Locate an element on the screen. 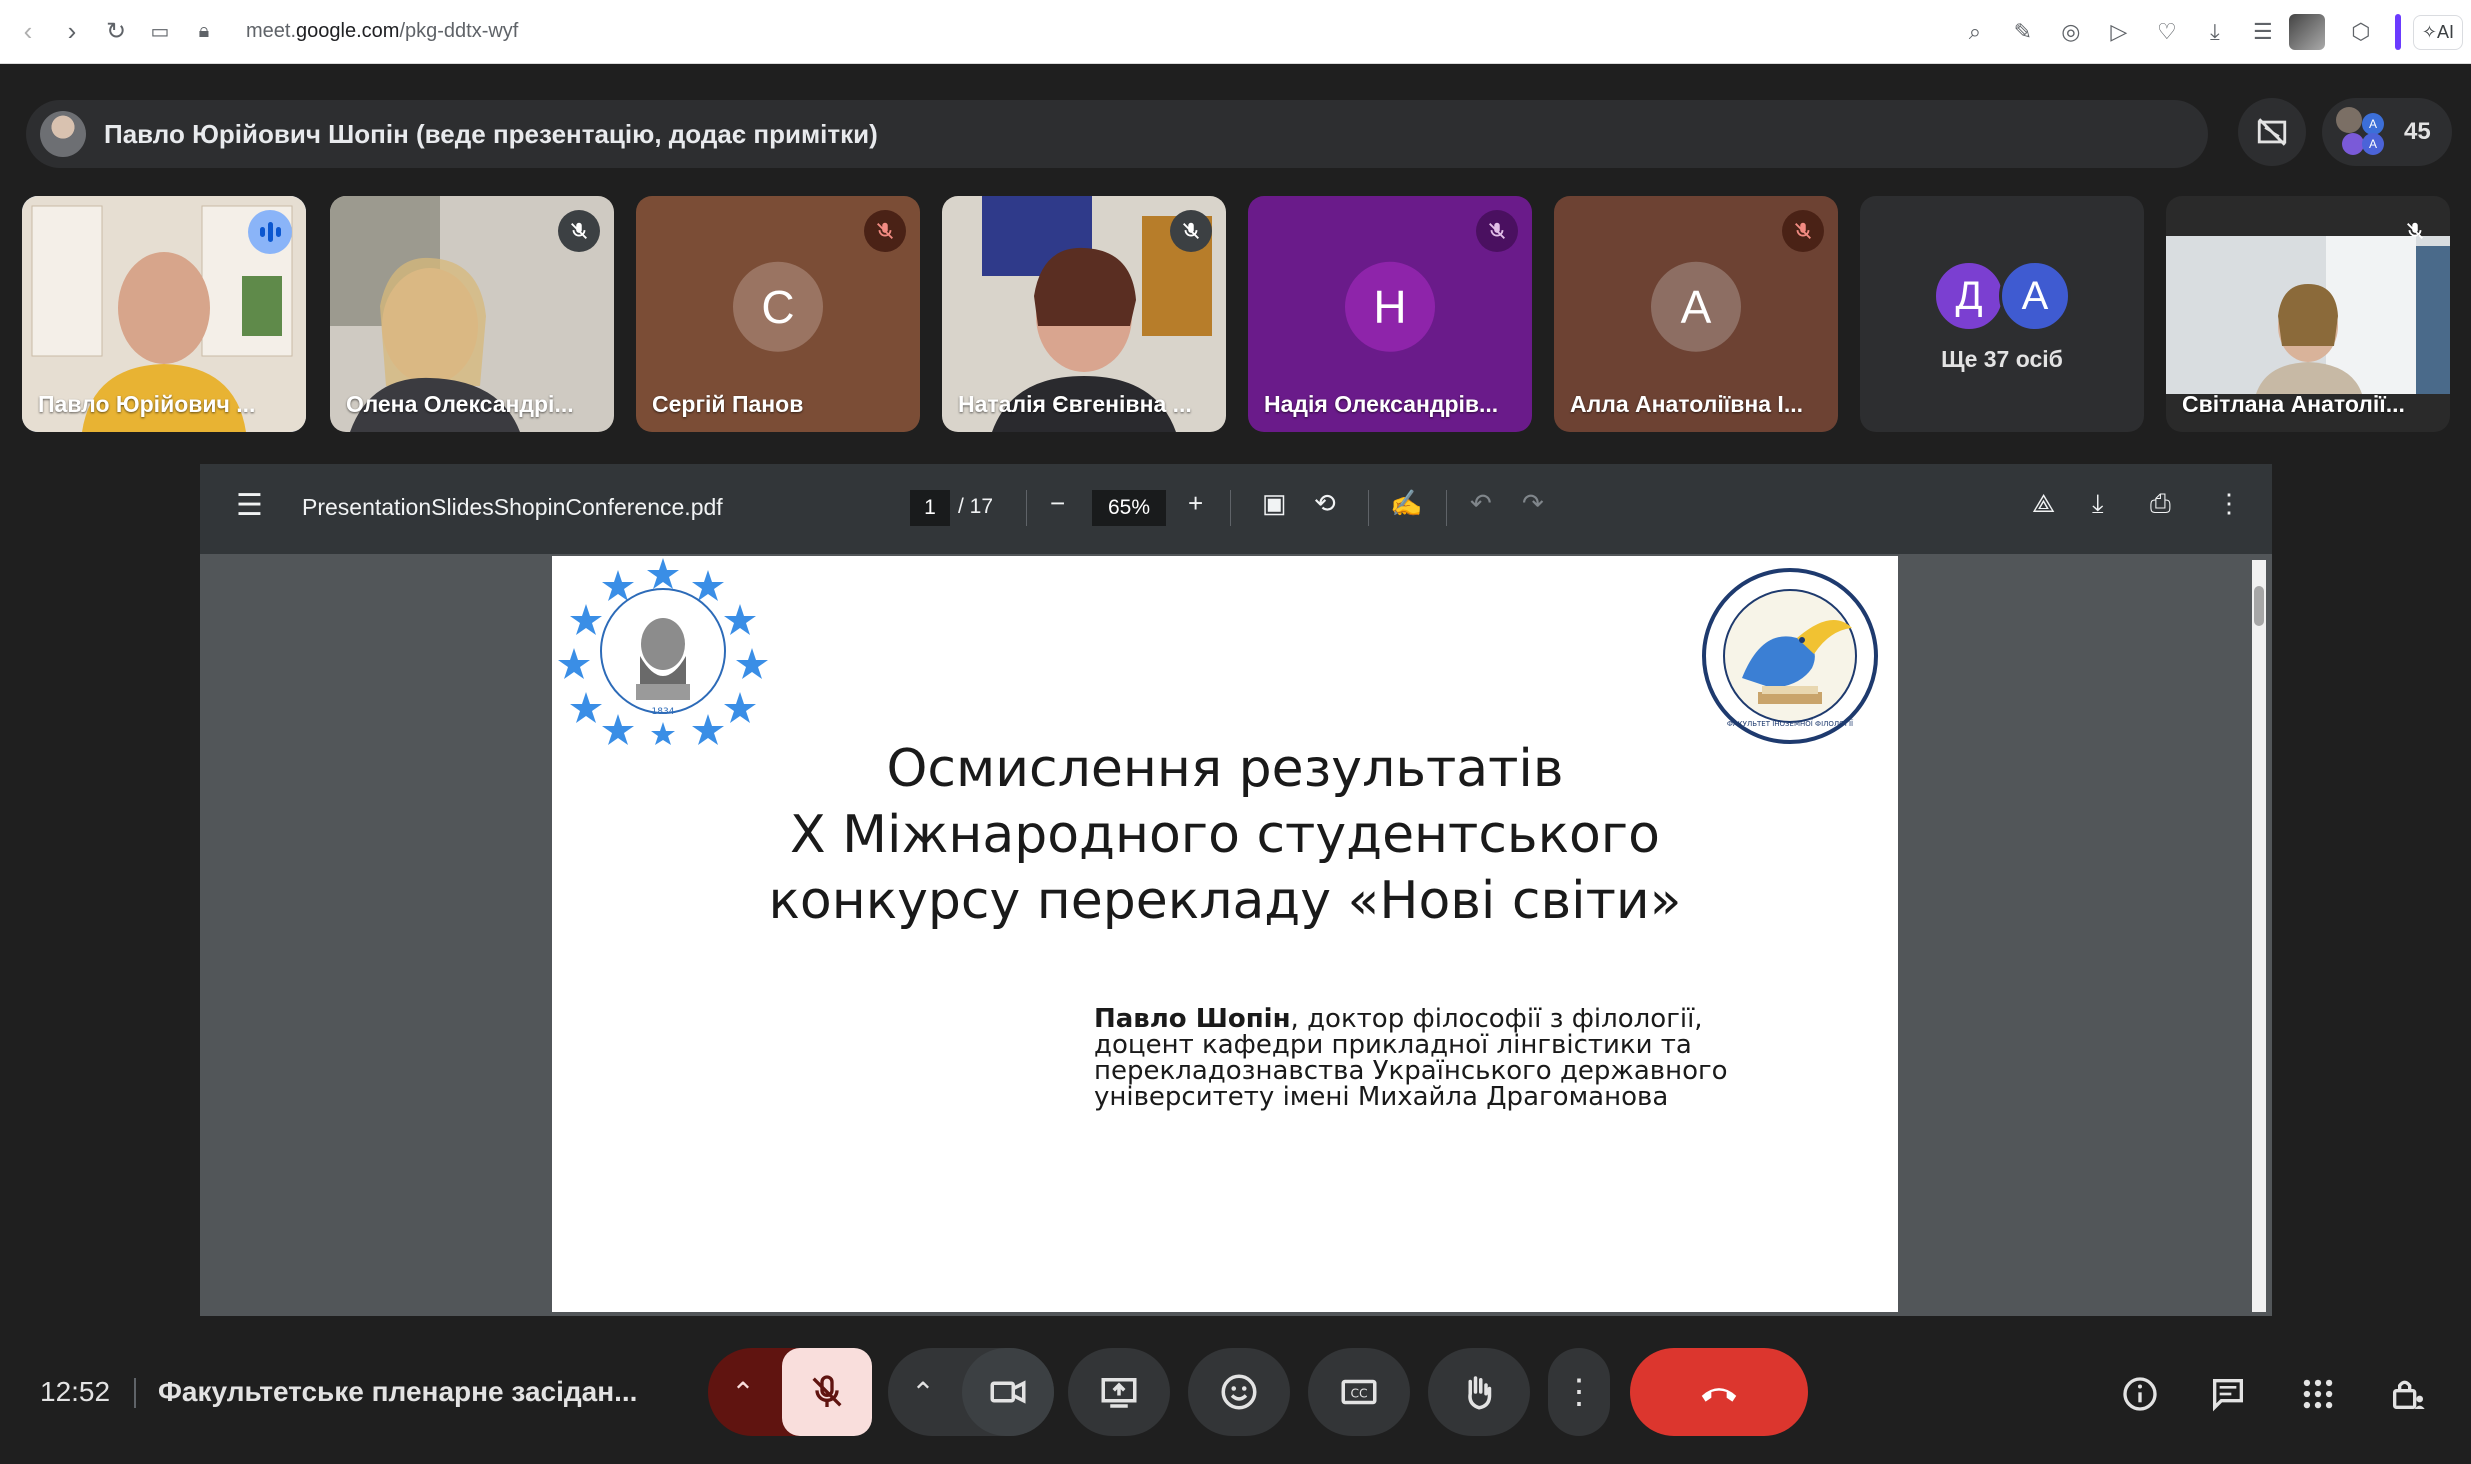 This screenshot has width=2471, height=1464. mic-toggle-button is located at coordinates (827, 1392).